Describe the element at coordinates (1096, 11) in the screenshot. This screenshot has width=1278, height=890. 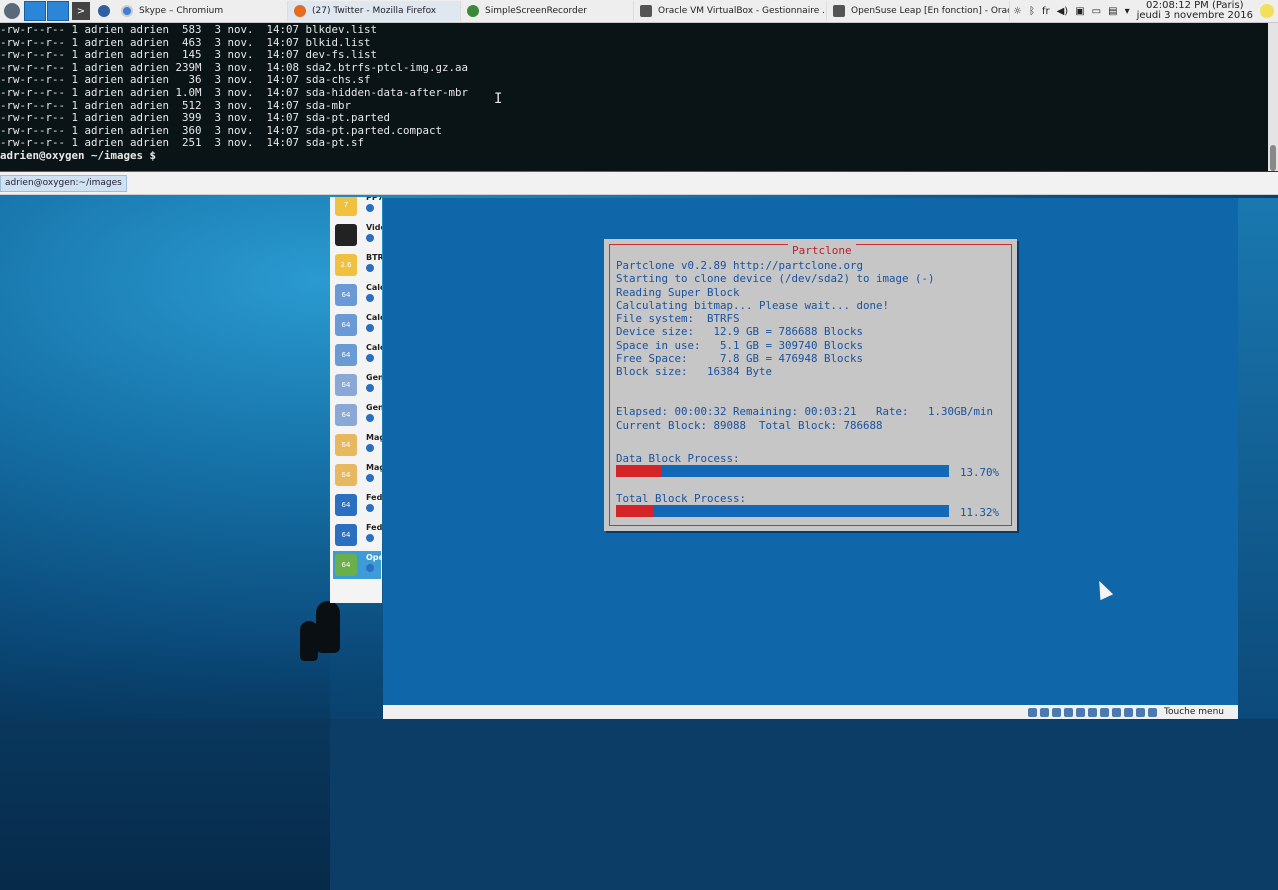
I see `battery-icon: ▭` at that location.